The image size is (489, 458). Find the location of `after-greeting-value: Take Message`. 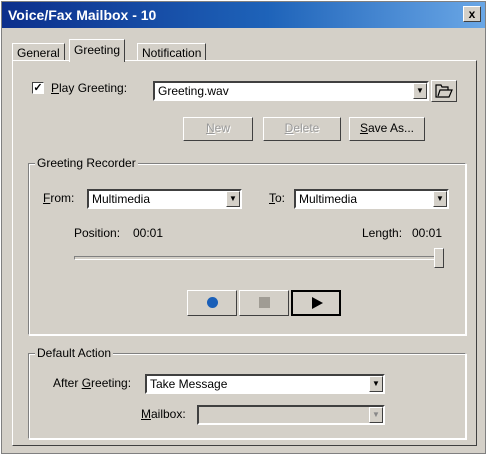

after-greeting-value: Take Message is located at coordinates (189, 384).